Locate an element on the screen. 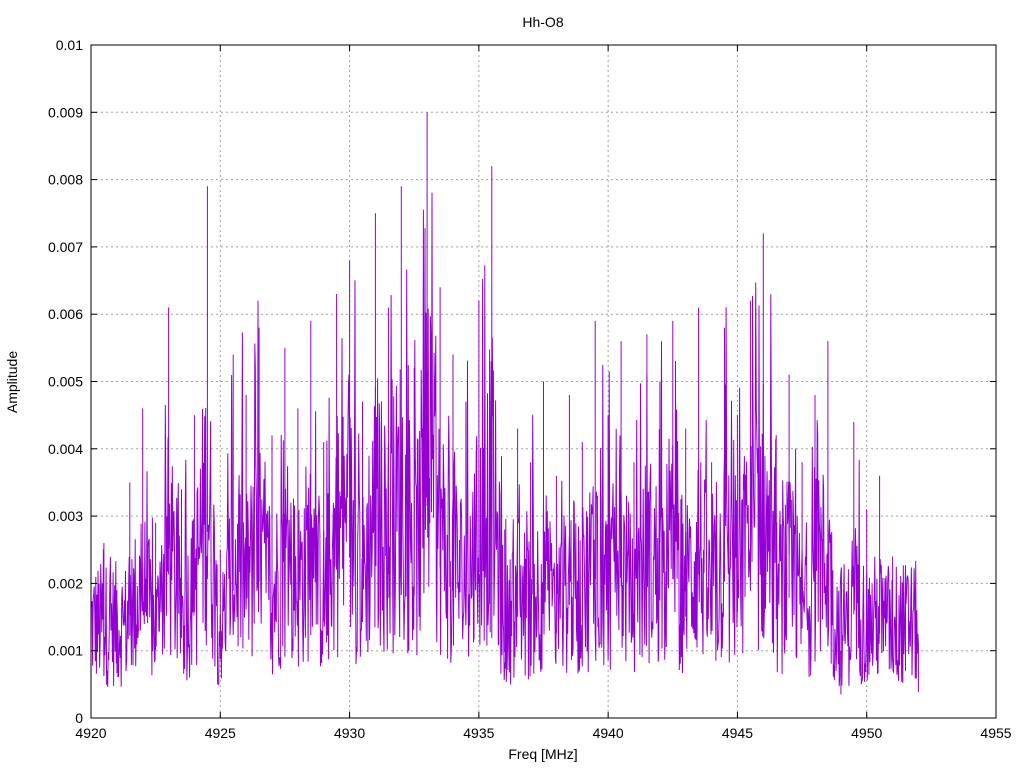 This screenshot has height=768, width=1024. x-tick-label: 4945 is located at coordinates (737, 733).